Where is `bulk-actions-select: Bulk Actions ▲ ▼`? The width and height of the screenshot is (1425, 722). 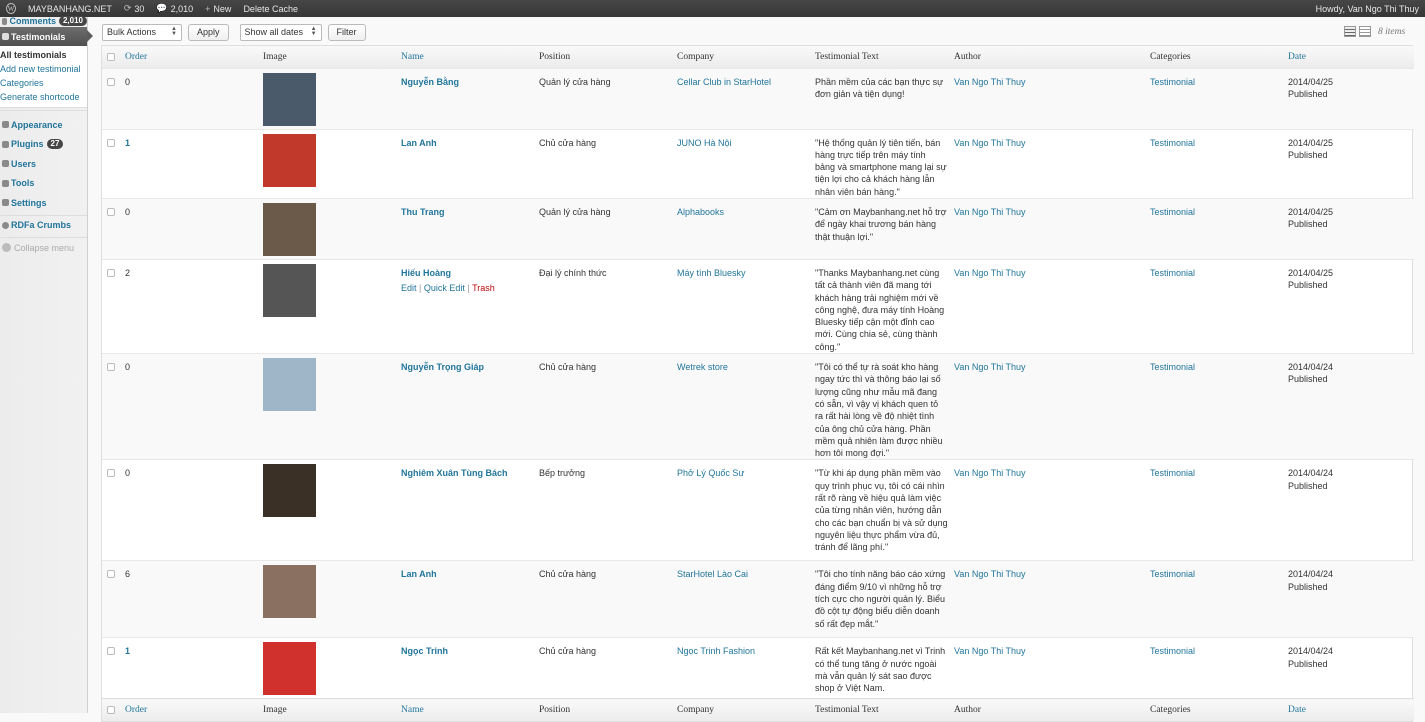
bulk-actions-select: Bulk Actions ▲ ▼ is located at coordinates (142, 32).